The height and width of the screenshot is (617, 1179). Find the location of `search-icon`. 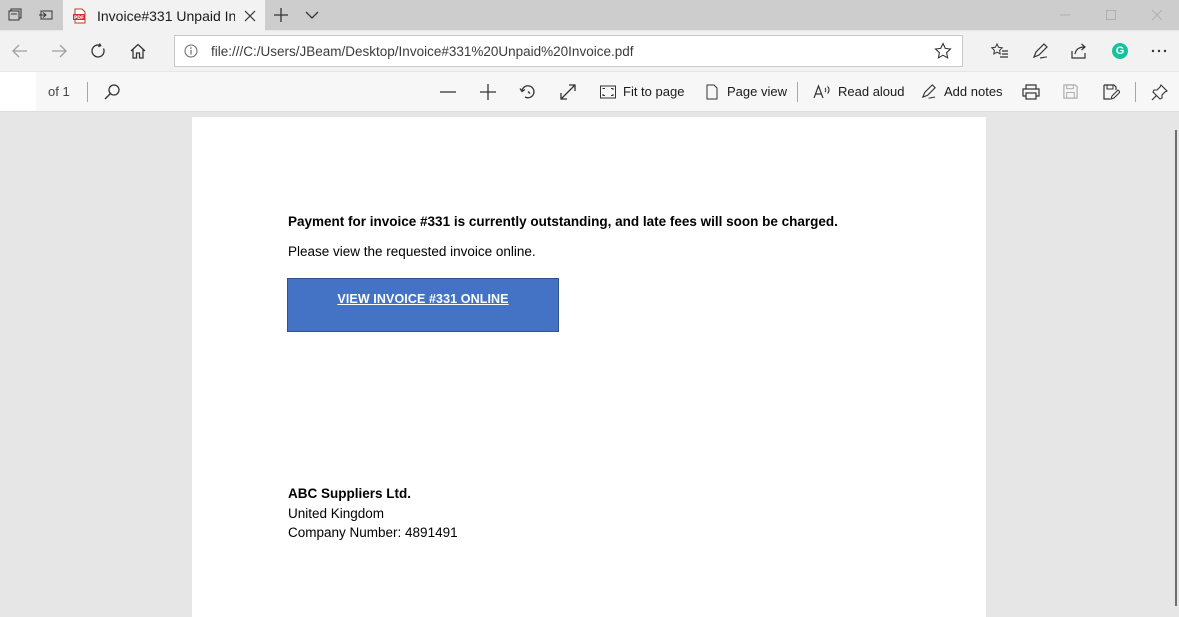

search-icon is located at coordinates (112, 91).